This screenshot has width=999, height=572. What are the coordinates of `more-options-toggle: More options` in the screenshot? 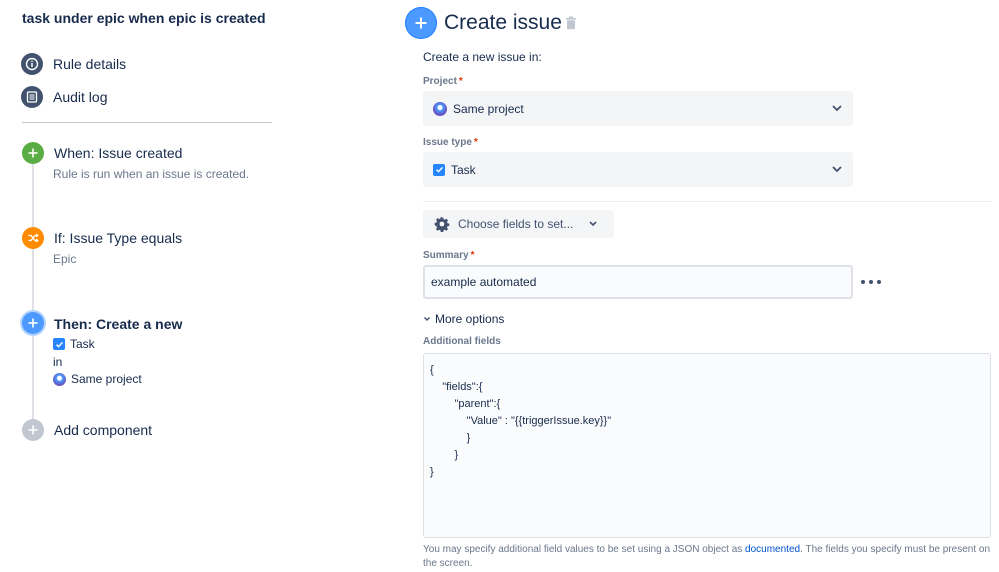 It's located at (463, 319).